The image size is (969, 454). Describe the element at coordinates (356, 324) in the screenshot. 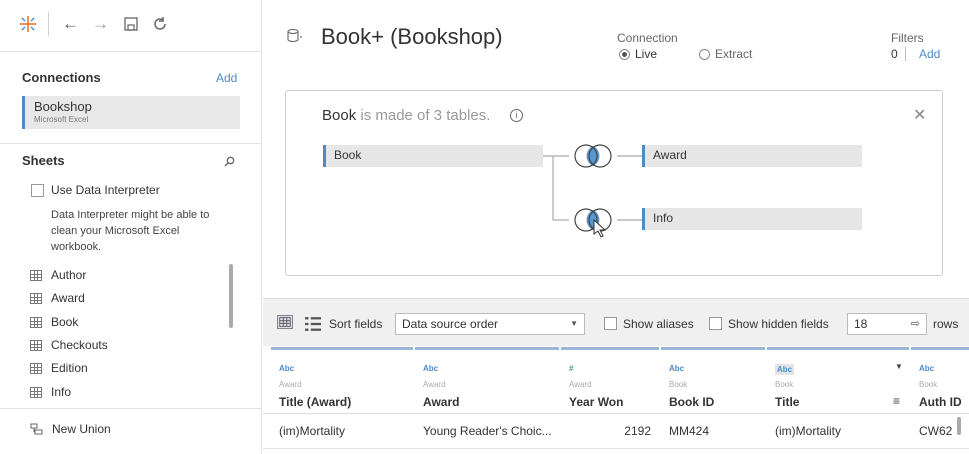

I see `sort-fields-label: Sort fields` at that location.